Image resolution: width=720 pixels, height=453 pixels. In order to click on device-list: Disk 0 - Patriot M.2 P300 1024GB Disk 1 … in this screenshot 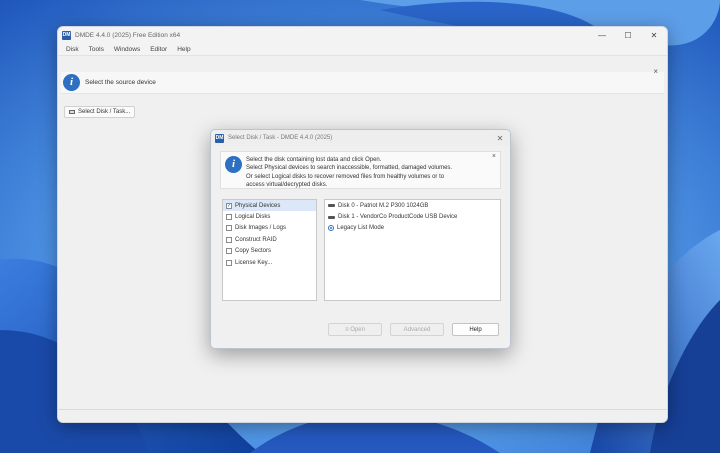, I will do `click(412, 250)`.